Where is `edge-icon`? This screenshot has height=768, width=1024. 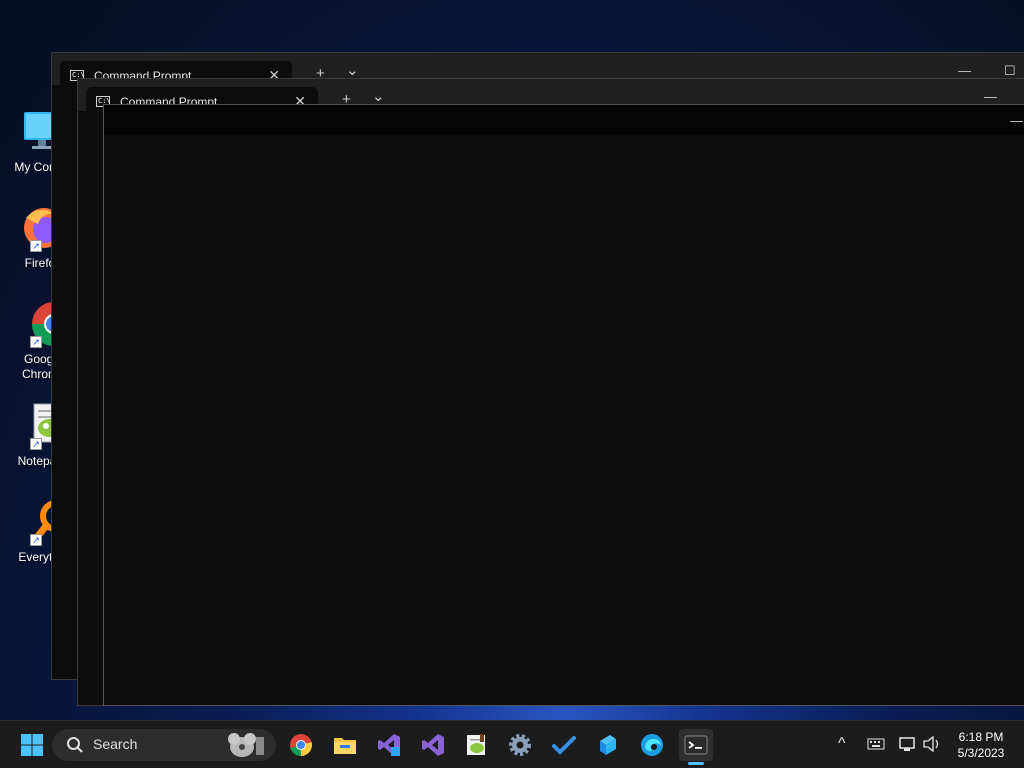
edge-icon is located at coordinates (652, 745).